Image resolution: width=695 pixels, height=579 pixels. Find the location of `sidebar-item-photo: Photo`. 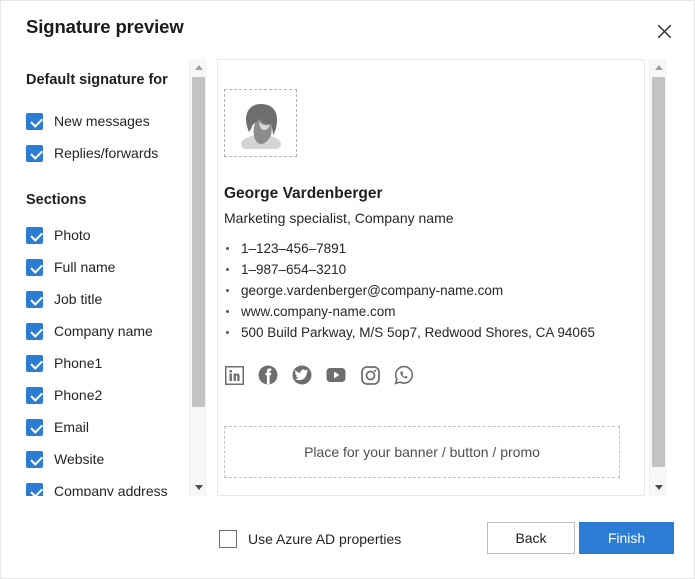

sidebar-item-photo: Photo is located at coordinates (58, 235).